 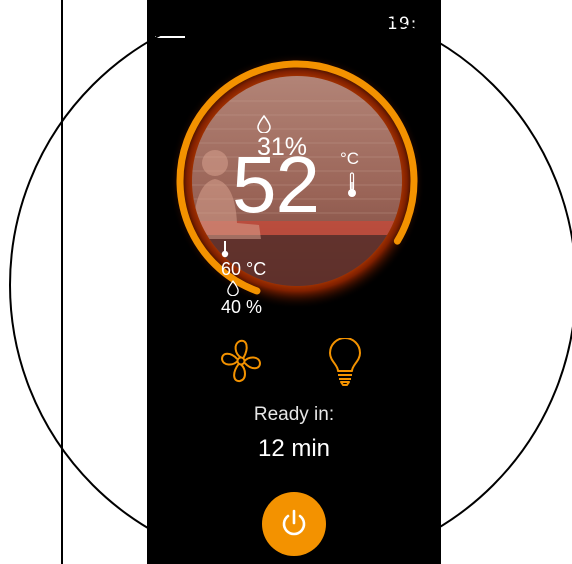 What do you see at coordinates (402, 24) in the screenshot?
I see `status-time: 19:` at bounding box center [402, 24].